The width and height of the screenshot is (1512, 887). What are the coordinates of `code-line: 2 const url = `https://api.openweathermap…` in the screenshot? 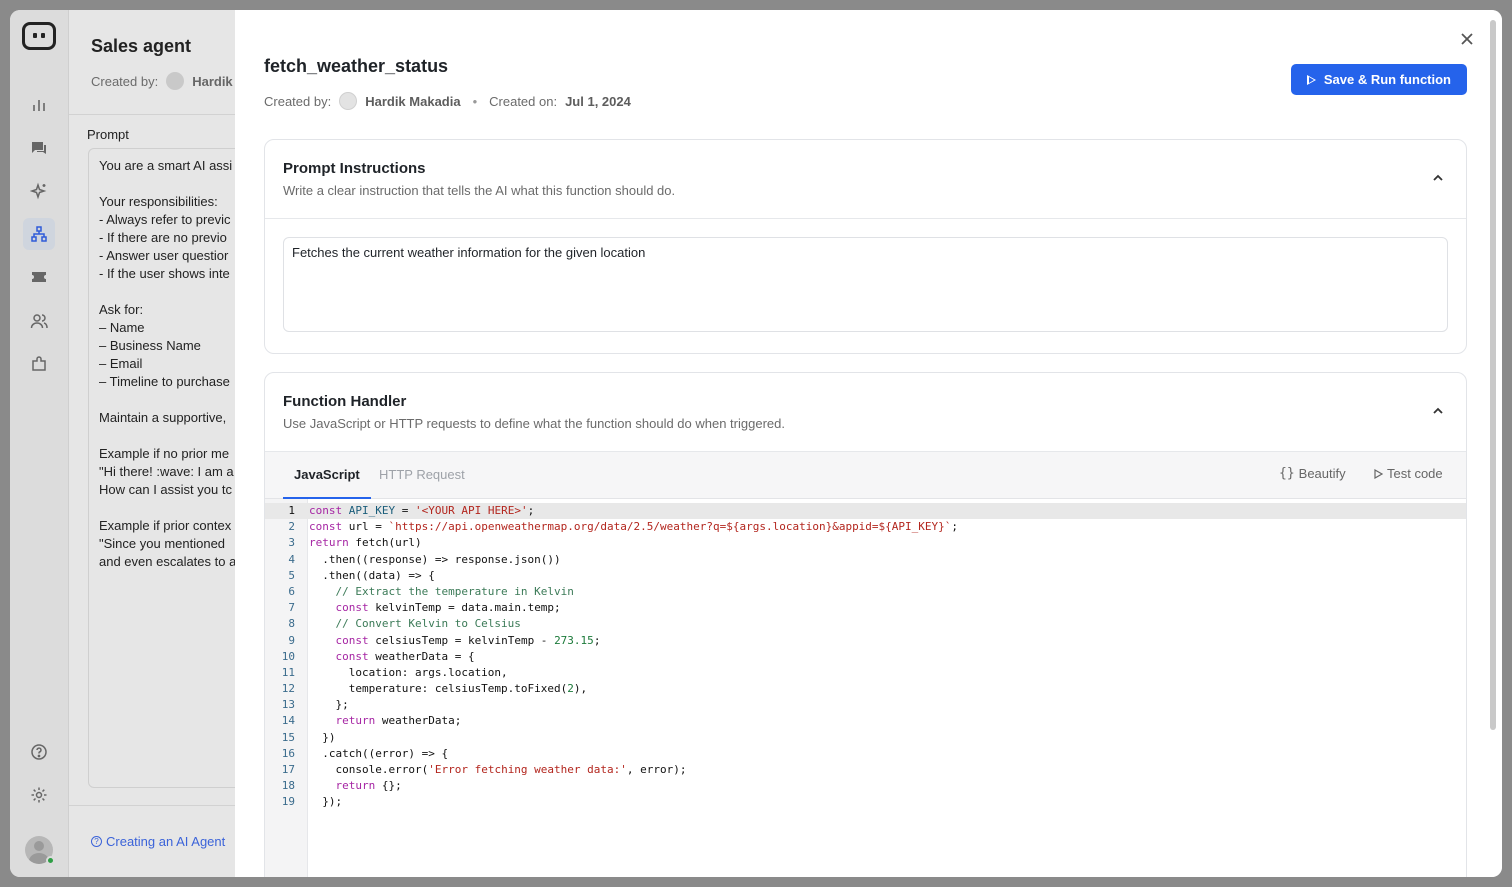 It's located at (865, 527).